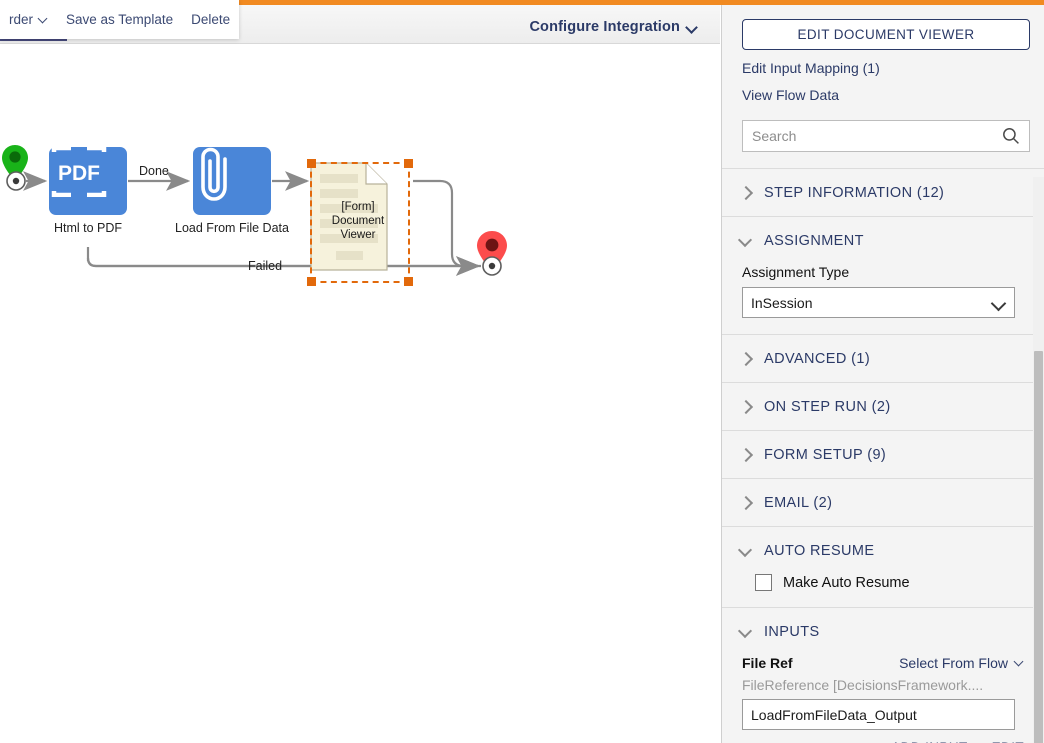 This screenshot has width=1044, height=743. What do you see at coordinates (604, 27) in the screenshot?
I see `configure-integration-label: Configure Integration` at bounding box center [604, 27].